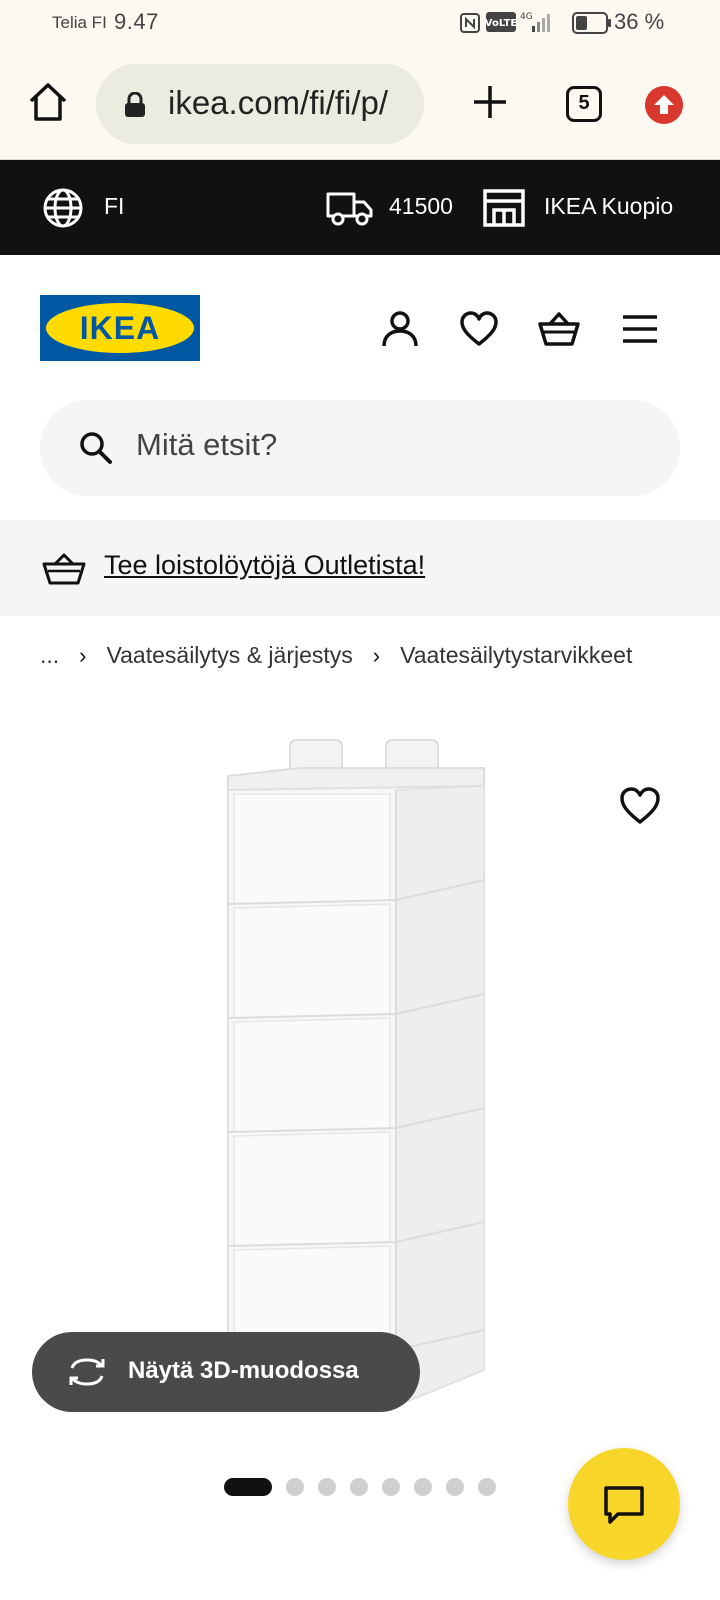  Describe the element at coordinates (63, 208) in the screenshot. I see `globe-icon` at that location.